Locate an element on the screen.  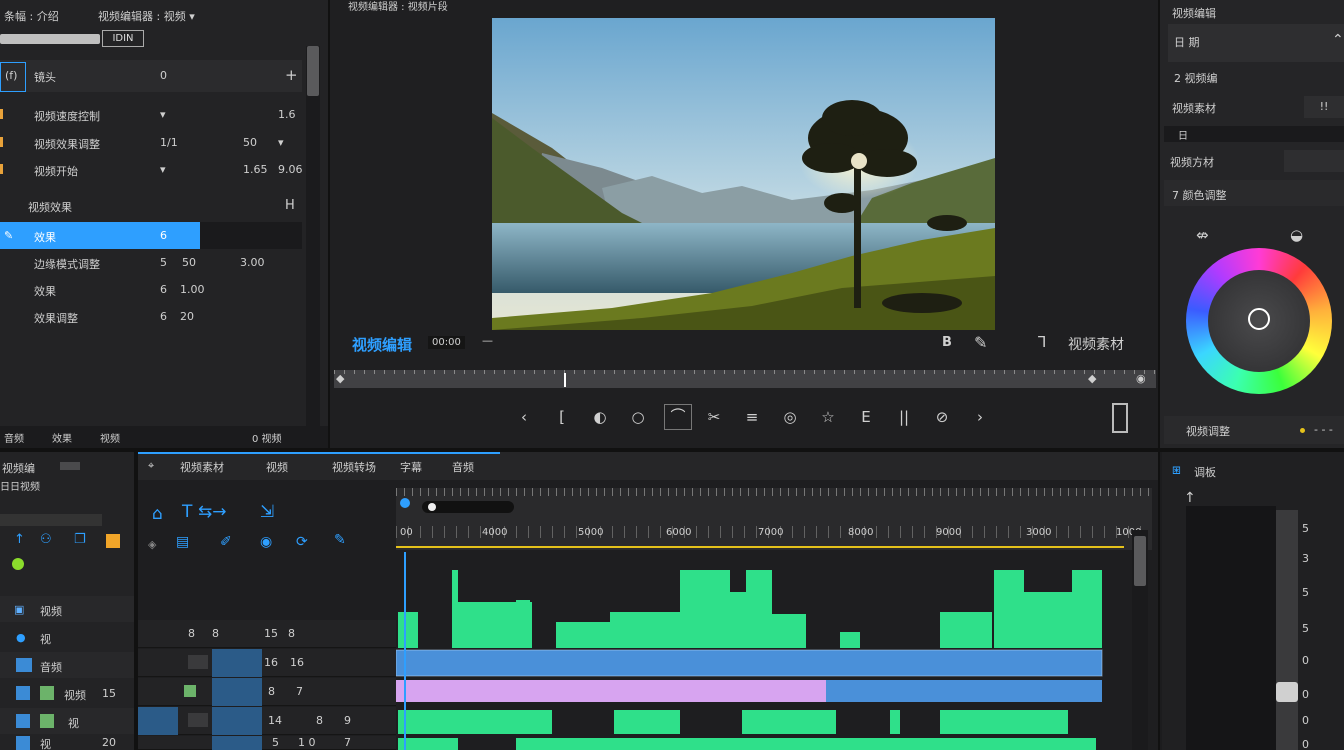
folder-icon: ▤ is located at coordinates (182, 542).